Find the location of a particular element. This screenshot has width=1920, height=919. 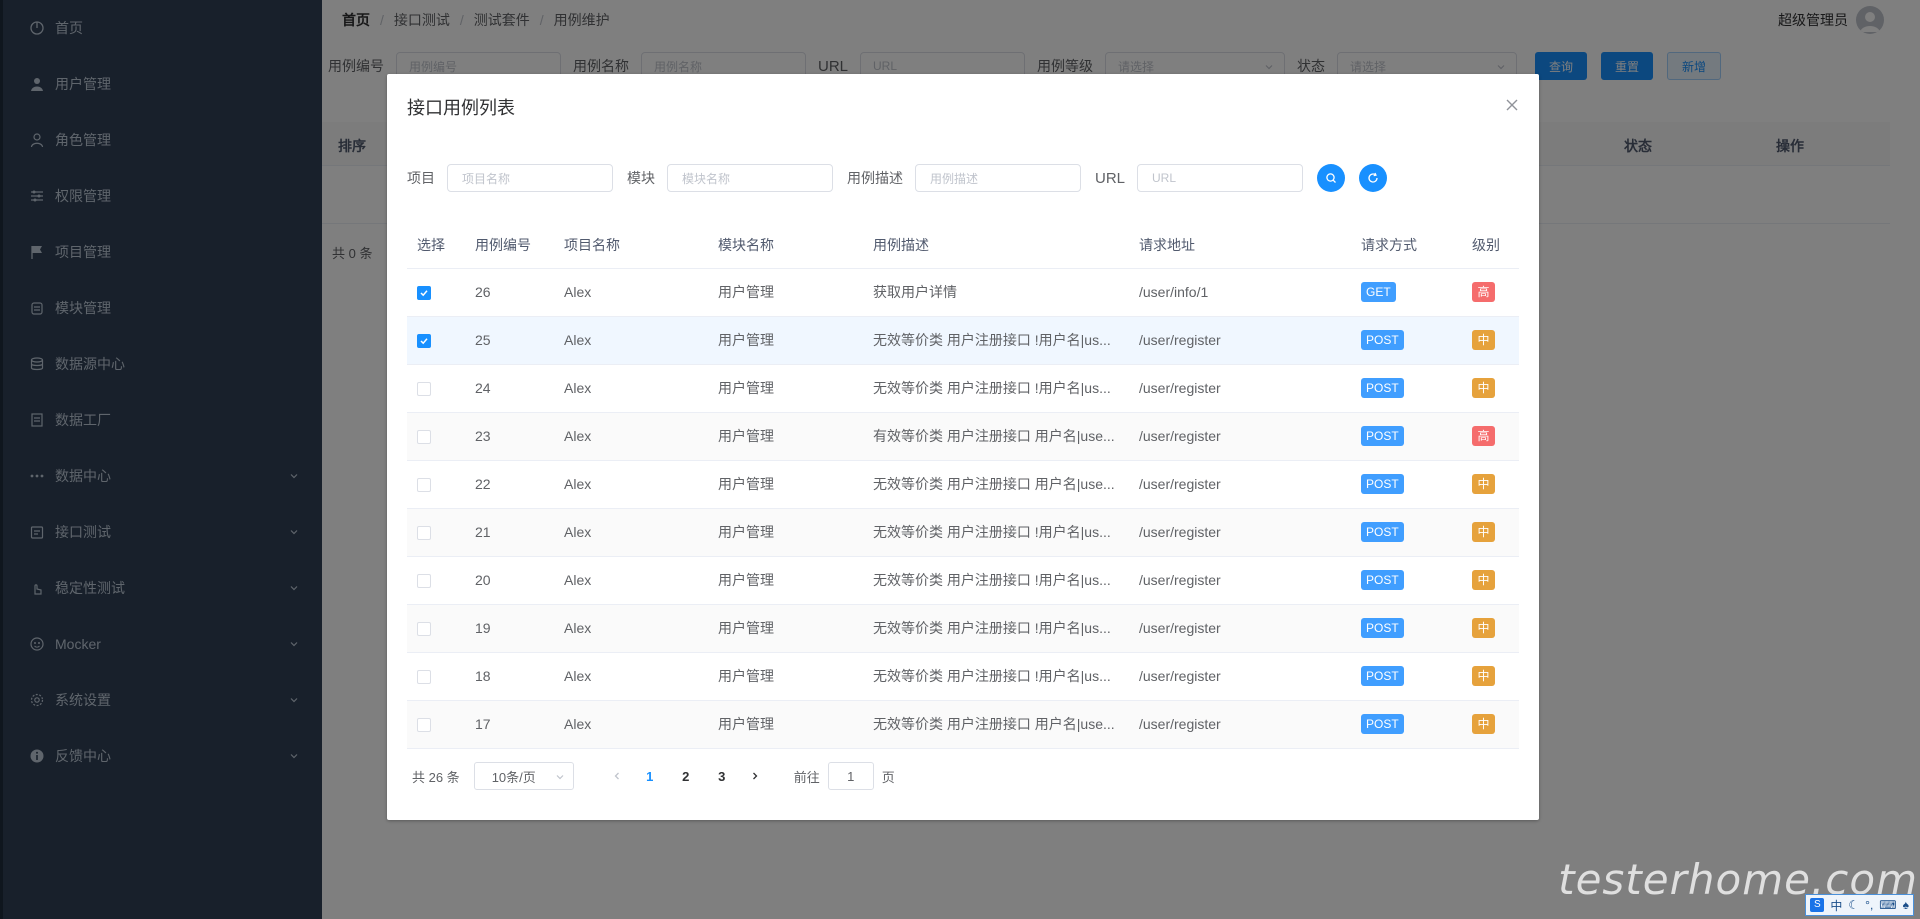

column-header-method: 请求方式 is located at coordinates (1406, 245).